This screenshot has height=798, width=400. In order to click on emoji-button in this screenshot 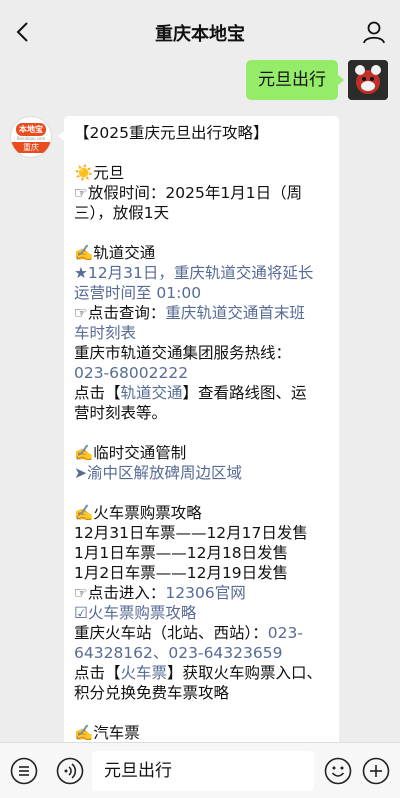, I will do `click(338, 771)`.